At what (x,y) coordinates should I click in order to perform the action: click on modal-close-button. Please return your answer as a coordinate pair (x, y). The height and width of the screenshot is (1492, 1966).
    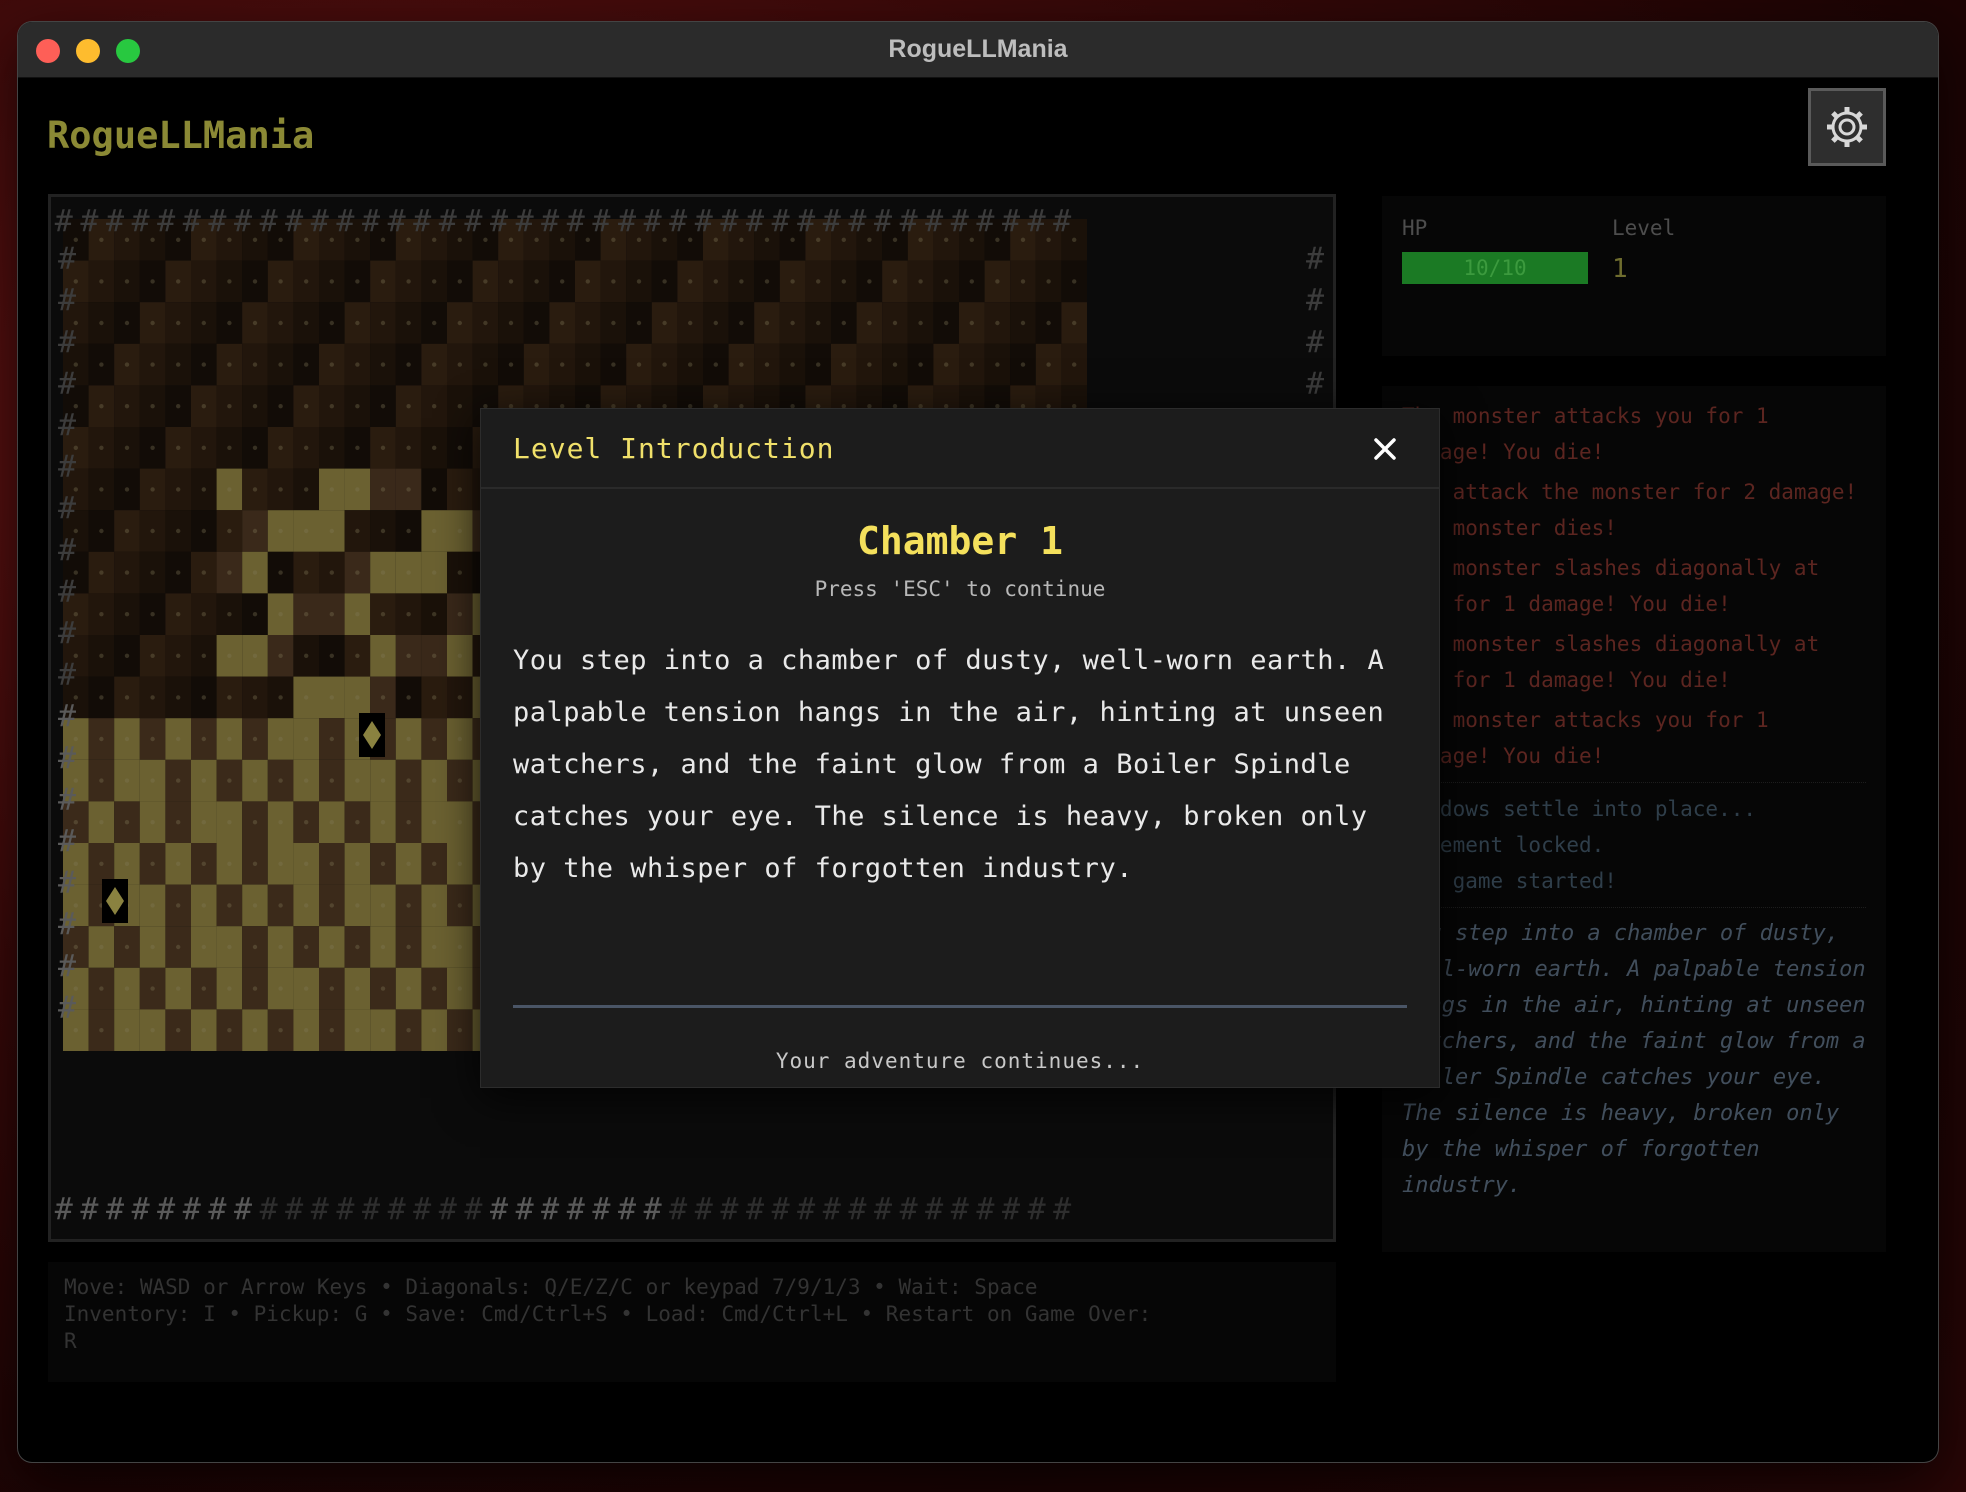
    Looking at the image, I should click on (1385, 449).